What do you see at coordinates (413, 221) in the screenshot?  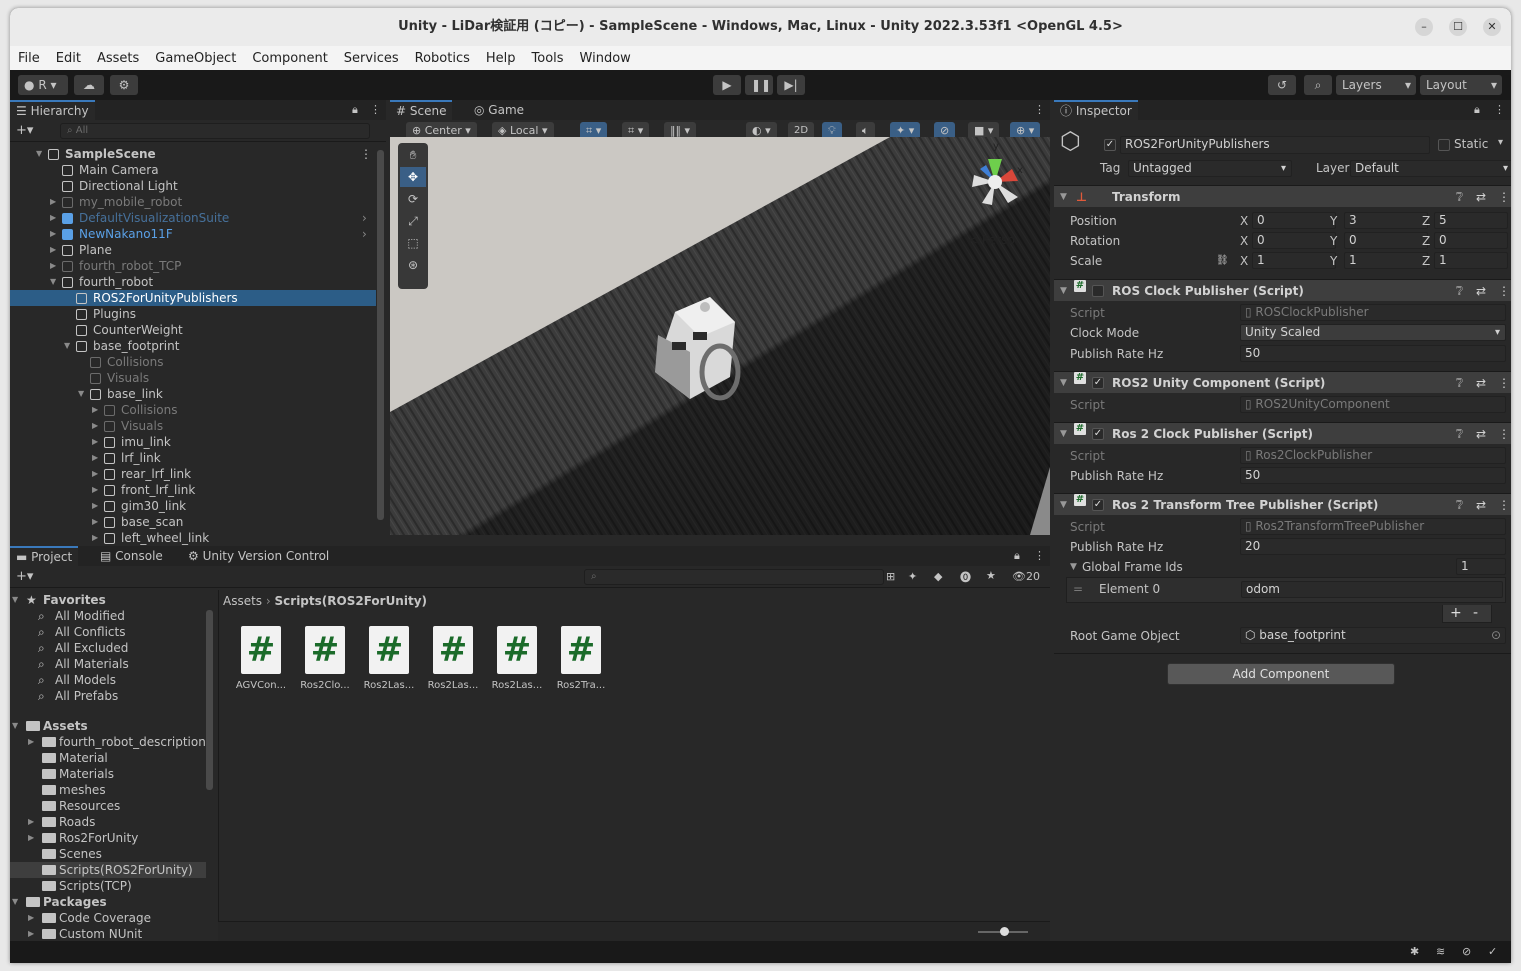 I see `scale-tool: ⤢` at bounding box center [413, 221].